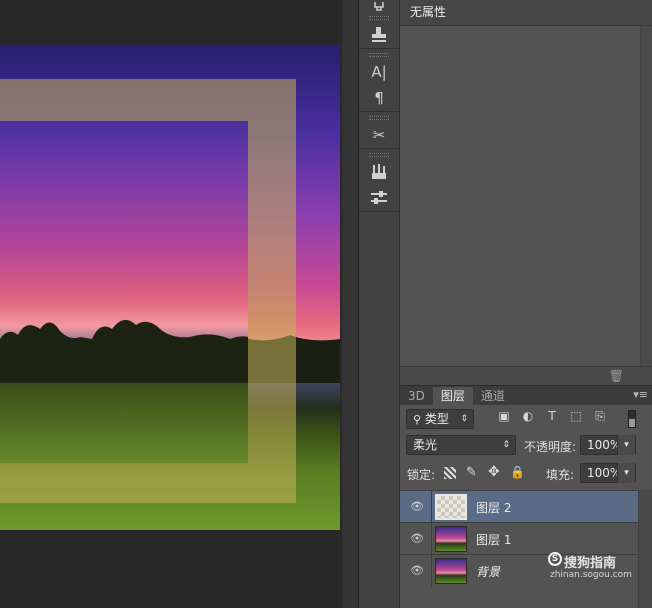 Image resolution: width=652 pixels, height=608 pixels. I want to click on lock-row: 锁定: ✎ ✥ 🔒 填充: 100% ▾, so click(526, 474).